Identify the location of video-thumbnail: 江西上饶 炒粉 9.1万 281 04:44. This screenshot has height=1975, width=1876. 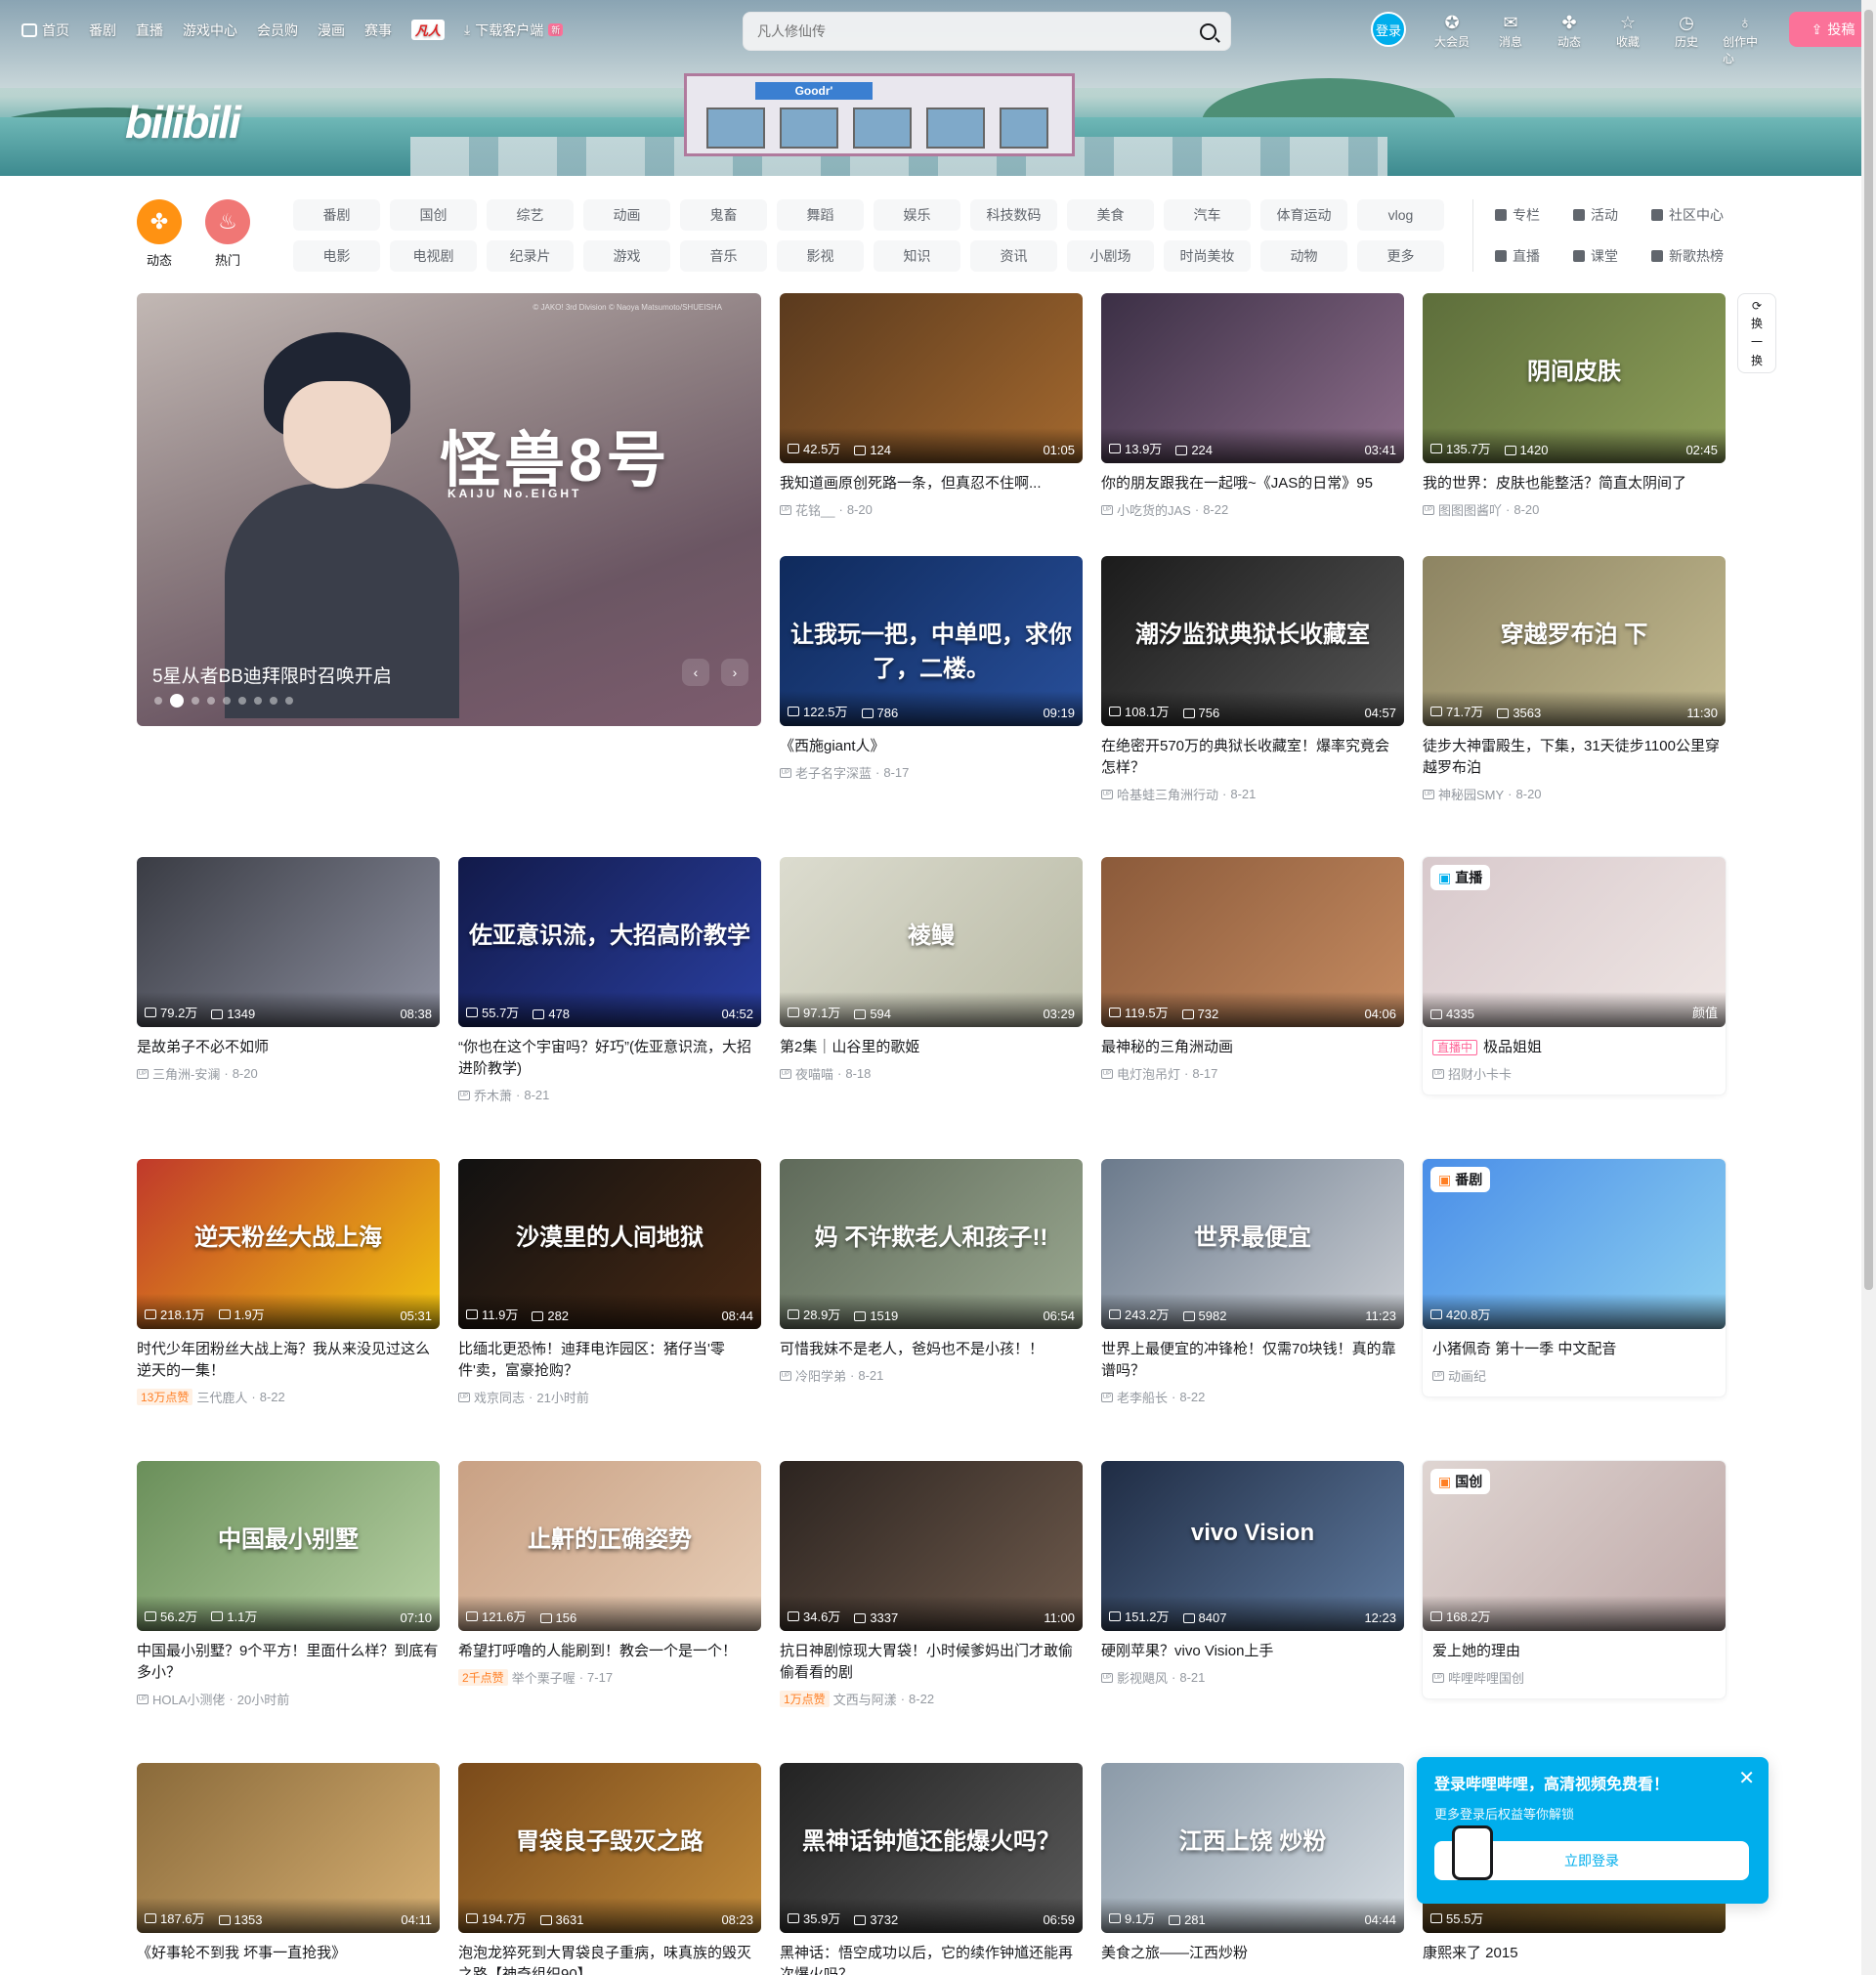
(1252, 1848).